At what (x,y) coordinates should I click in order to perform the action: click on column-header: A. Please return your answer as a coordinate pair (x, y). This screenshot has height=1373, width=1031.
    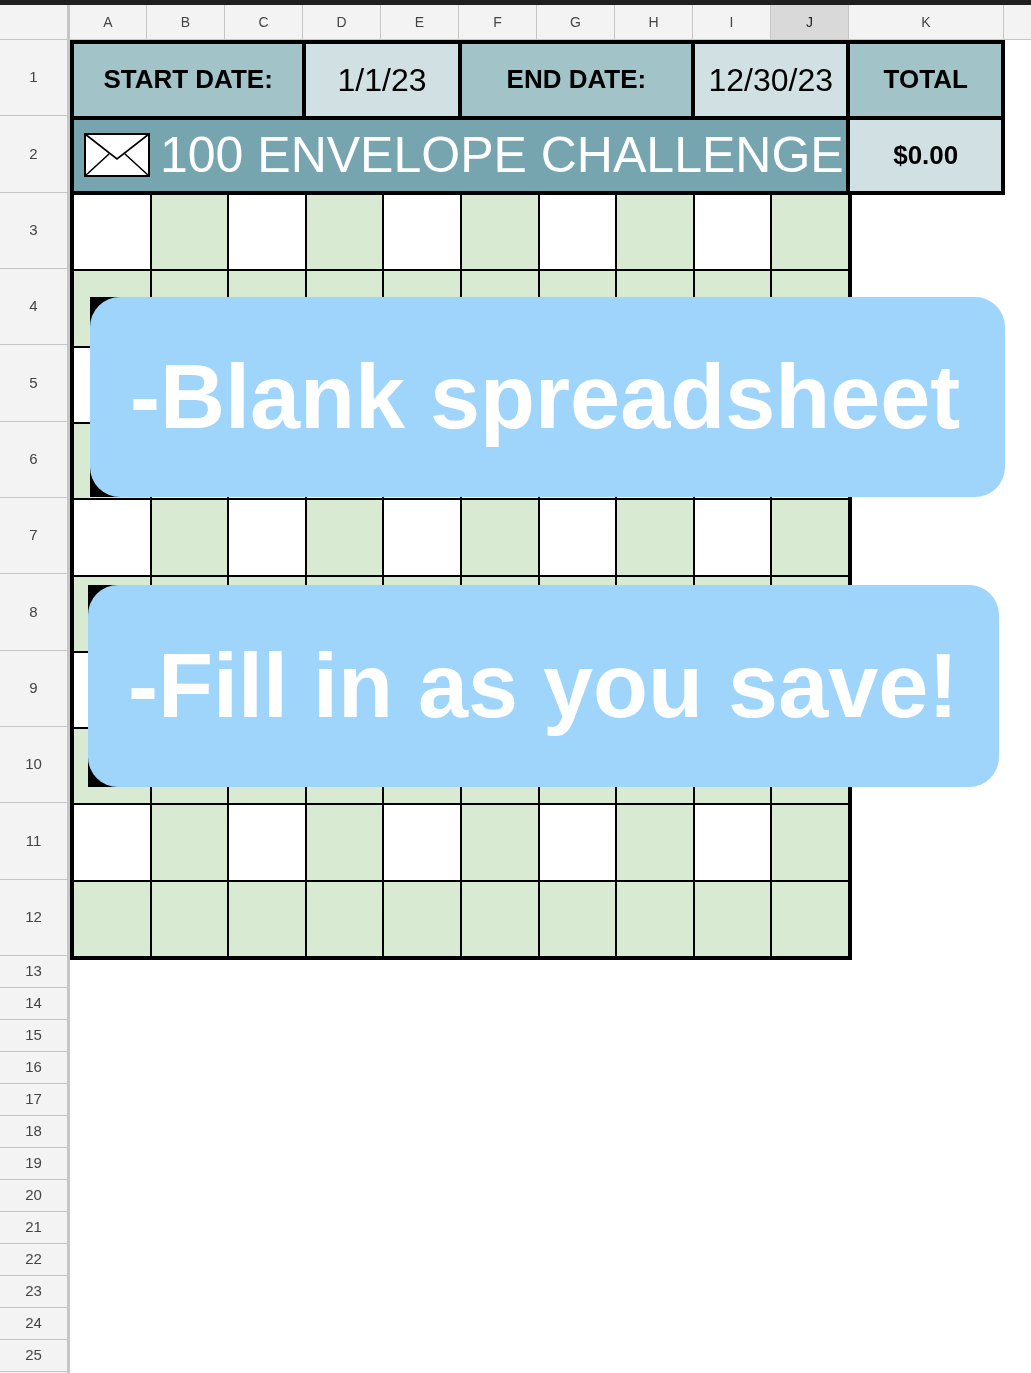
    Looking at the image, I should click on (108, 22).